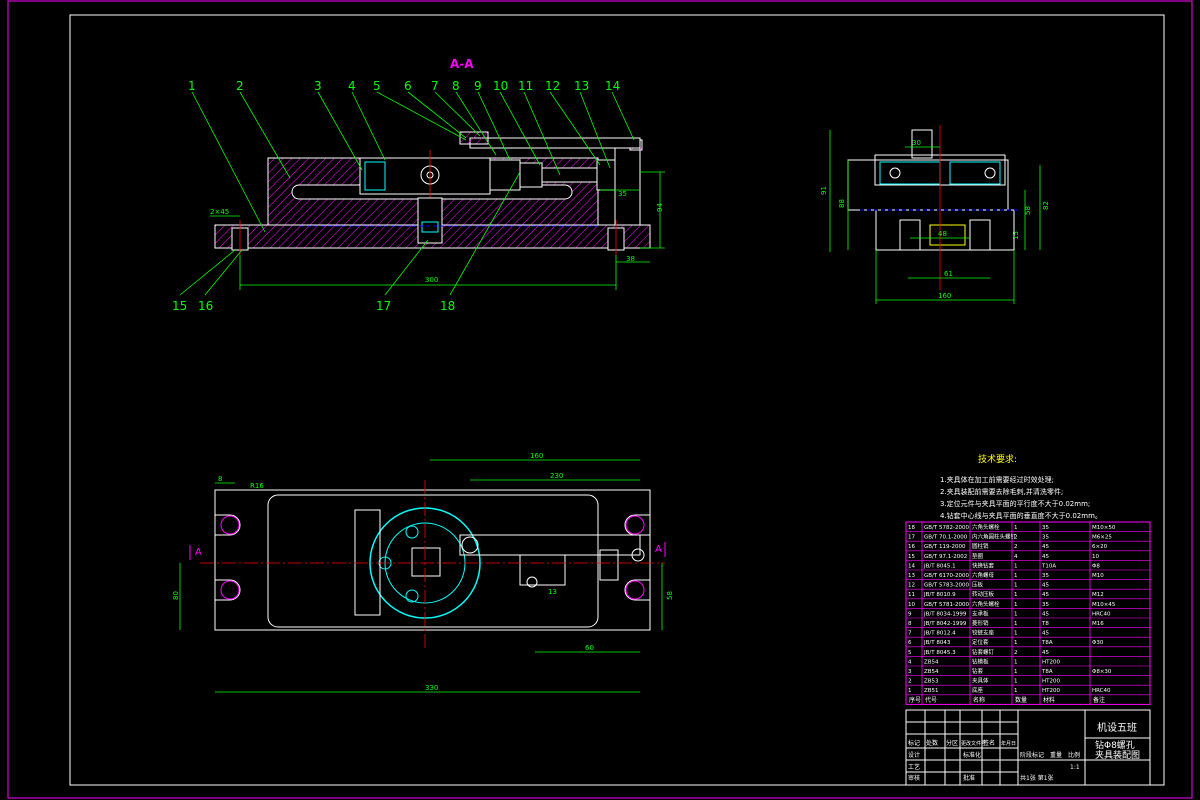 The height and width of the screenshot is (800, 1200). I want to click on tech-line: 1.夹具体在加工前需要经过时效处理;, so click(997, 479).